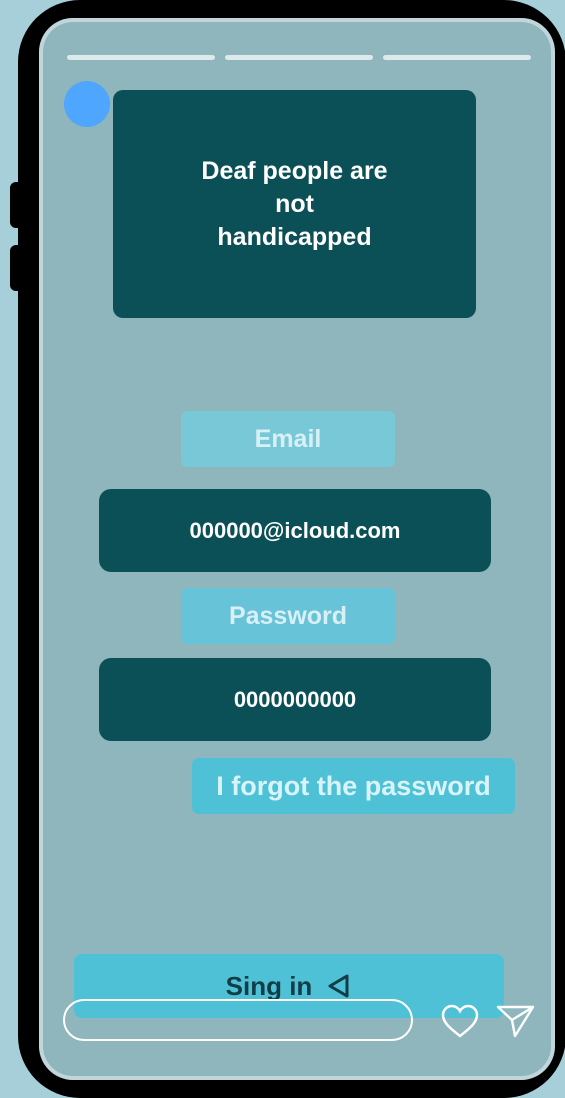  Describe the element at coordinates (353, 786) in the screenshot. I see `forgot-password-button: I forgot the password` at that location.